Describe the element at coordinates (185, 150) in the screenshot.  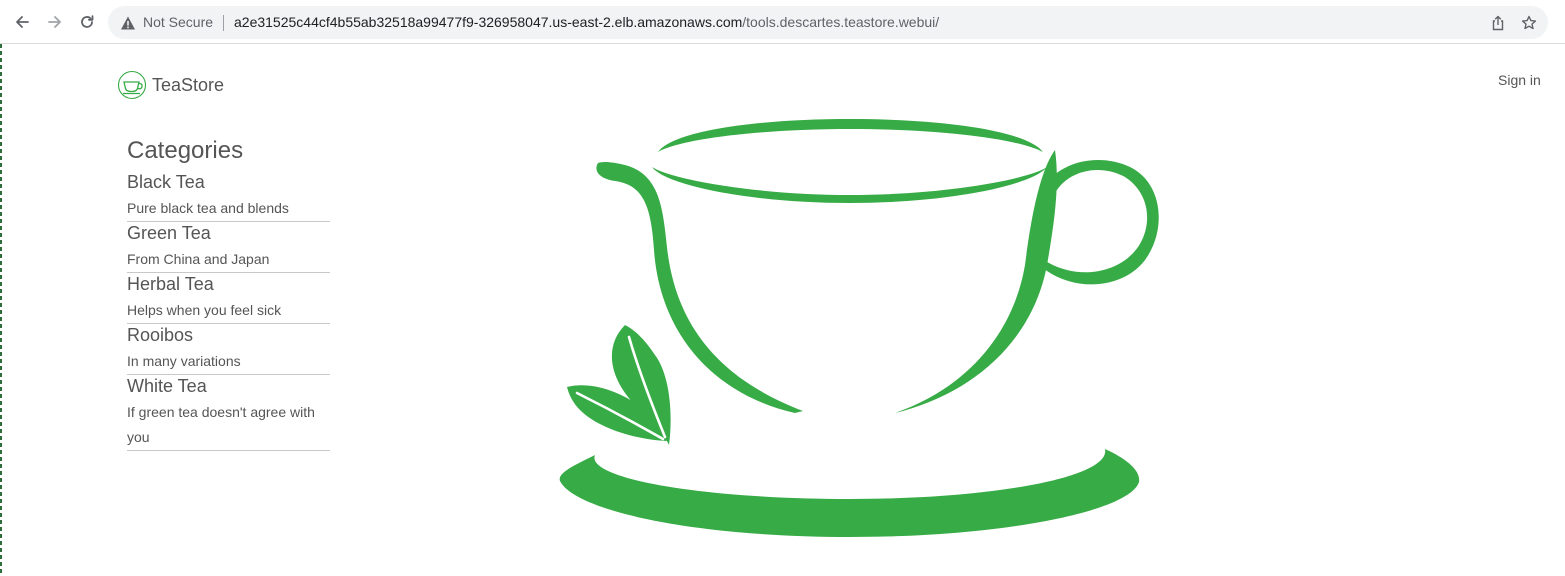
I see `categories-heading: Categories` at that location.